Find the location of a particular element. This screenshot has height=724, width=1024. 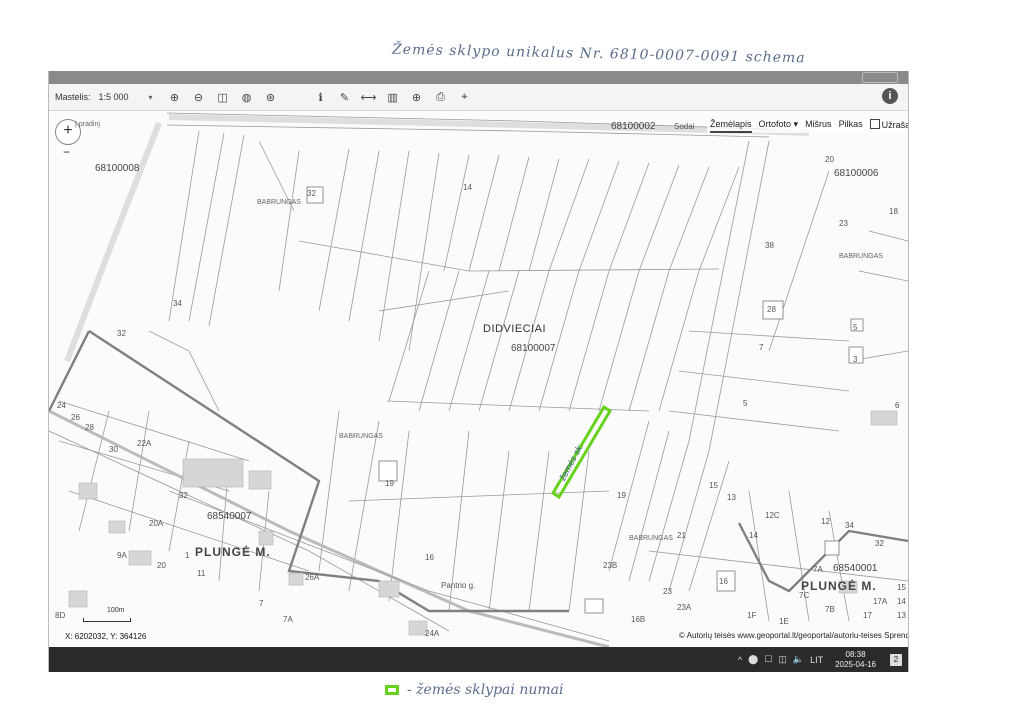

area-code: 68100006 is located at coordinates (856, 173).